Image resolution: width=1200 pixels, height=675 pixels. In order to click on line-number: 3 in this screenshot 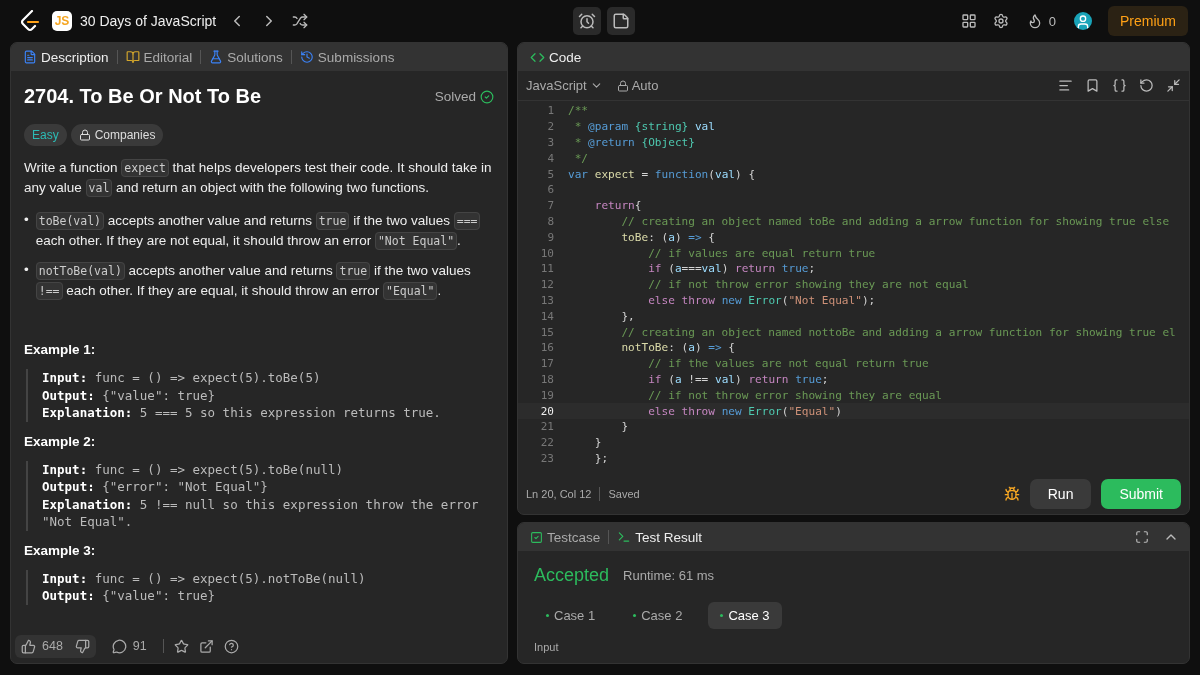, I will do `click(550, 142)`.